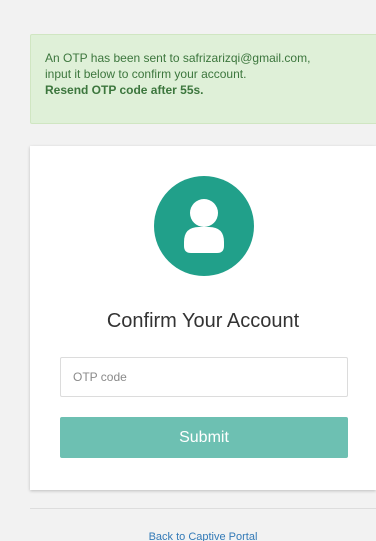 The width and height of the screenshot is (376, 541). What do you see at coordinates (203, 321) in the screenshot?
I see `page-title: Confirm Your Account` at bounding box center [203, 321].